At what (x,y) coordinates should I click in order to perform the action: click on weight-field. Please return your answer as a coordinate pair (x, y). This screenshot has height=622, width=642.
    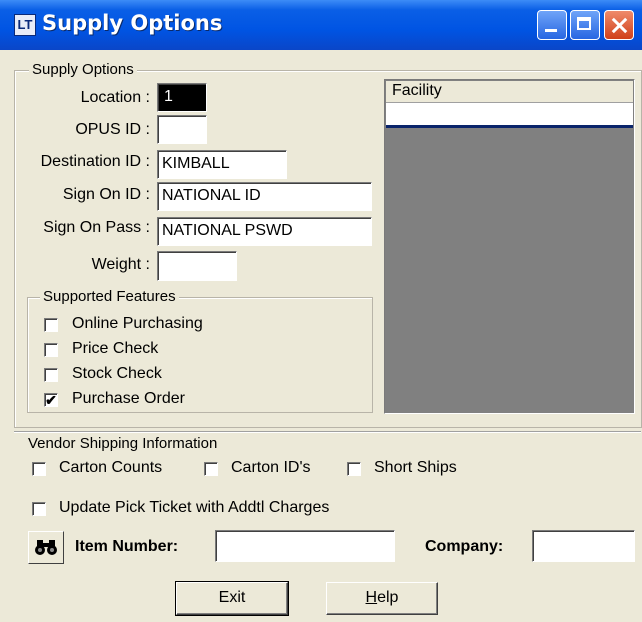
    Looking at the image, I should click on (197, 266).